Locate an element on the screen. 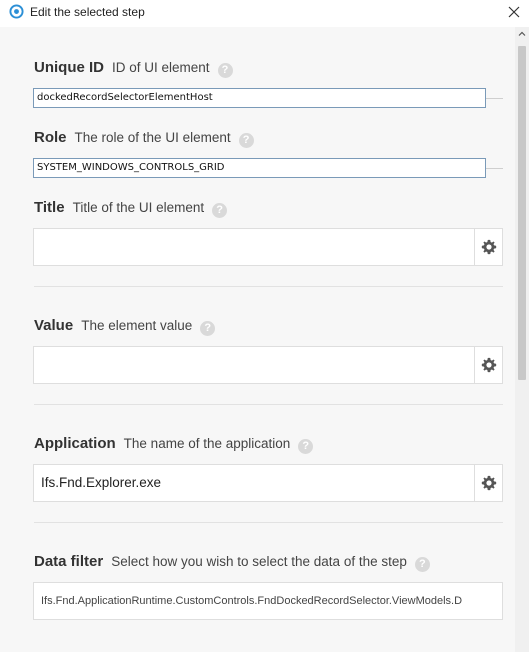 The image size is (529, 652). unique-id-description: ID of UI element is located at coordinates (161, 67).